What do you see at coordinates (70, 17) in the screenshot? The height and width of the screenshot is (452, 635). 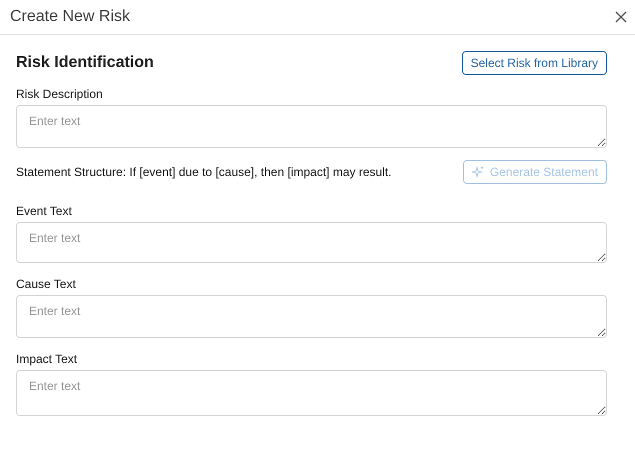 I see `dialog-title: Create New Risk` at bounding box center [70, 17].